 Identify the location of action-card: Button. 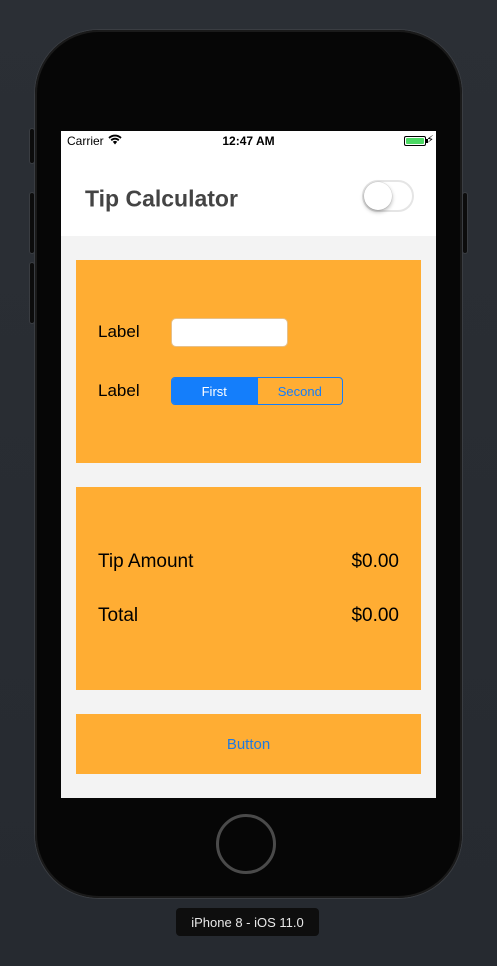
(248, 744).